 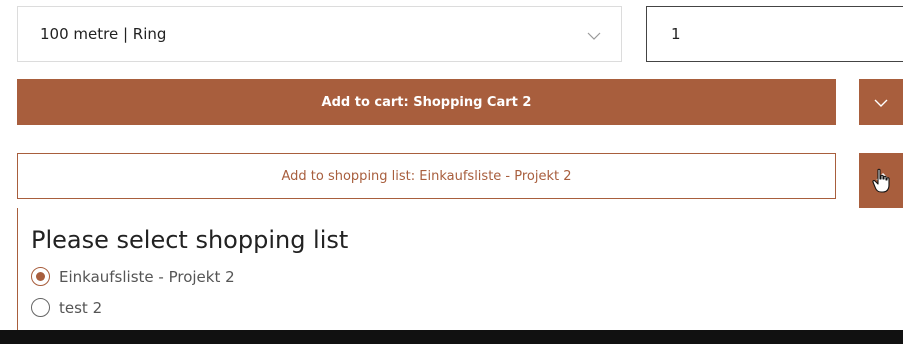 I want to click on shopping-list-option: test 2, so click(x=66, y=307).